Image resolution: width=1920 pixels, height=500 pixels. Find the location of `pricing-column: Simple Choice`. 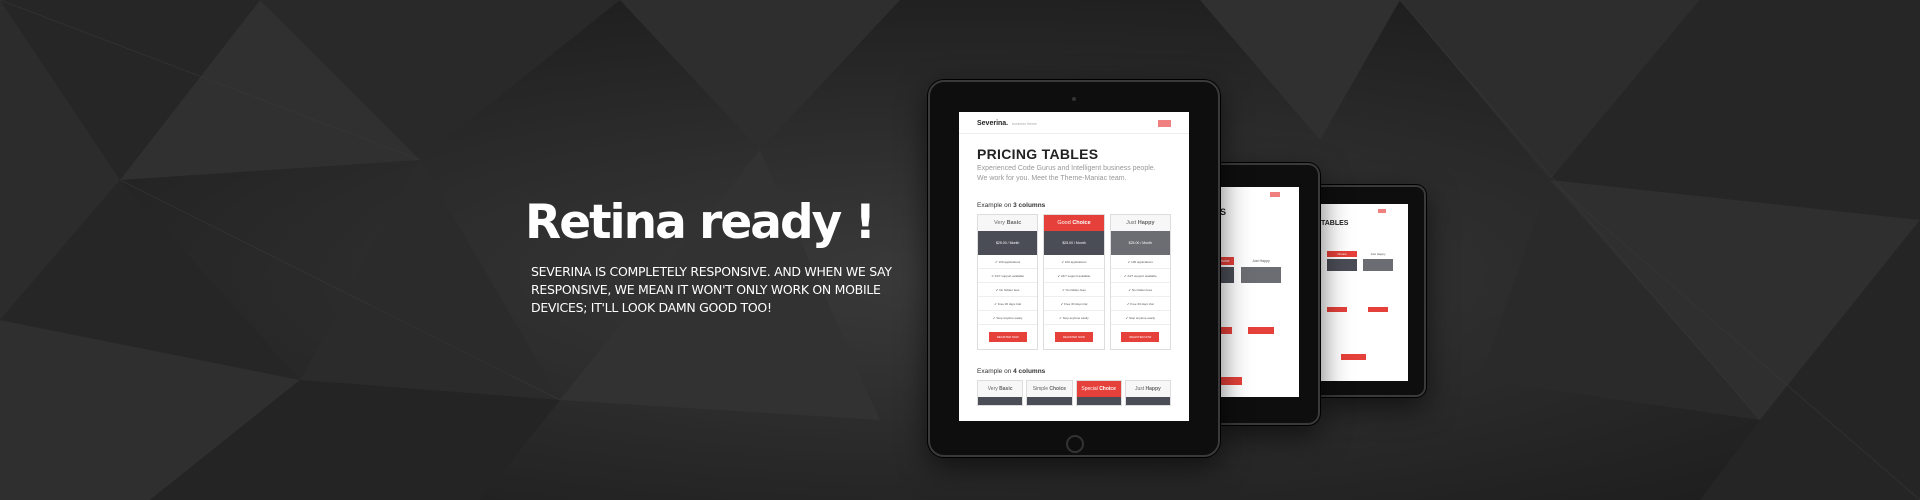

pricing-column: Simple Choice is located at coordinates (1049, 393).